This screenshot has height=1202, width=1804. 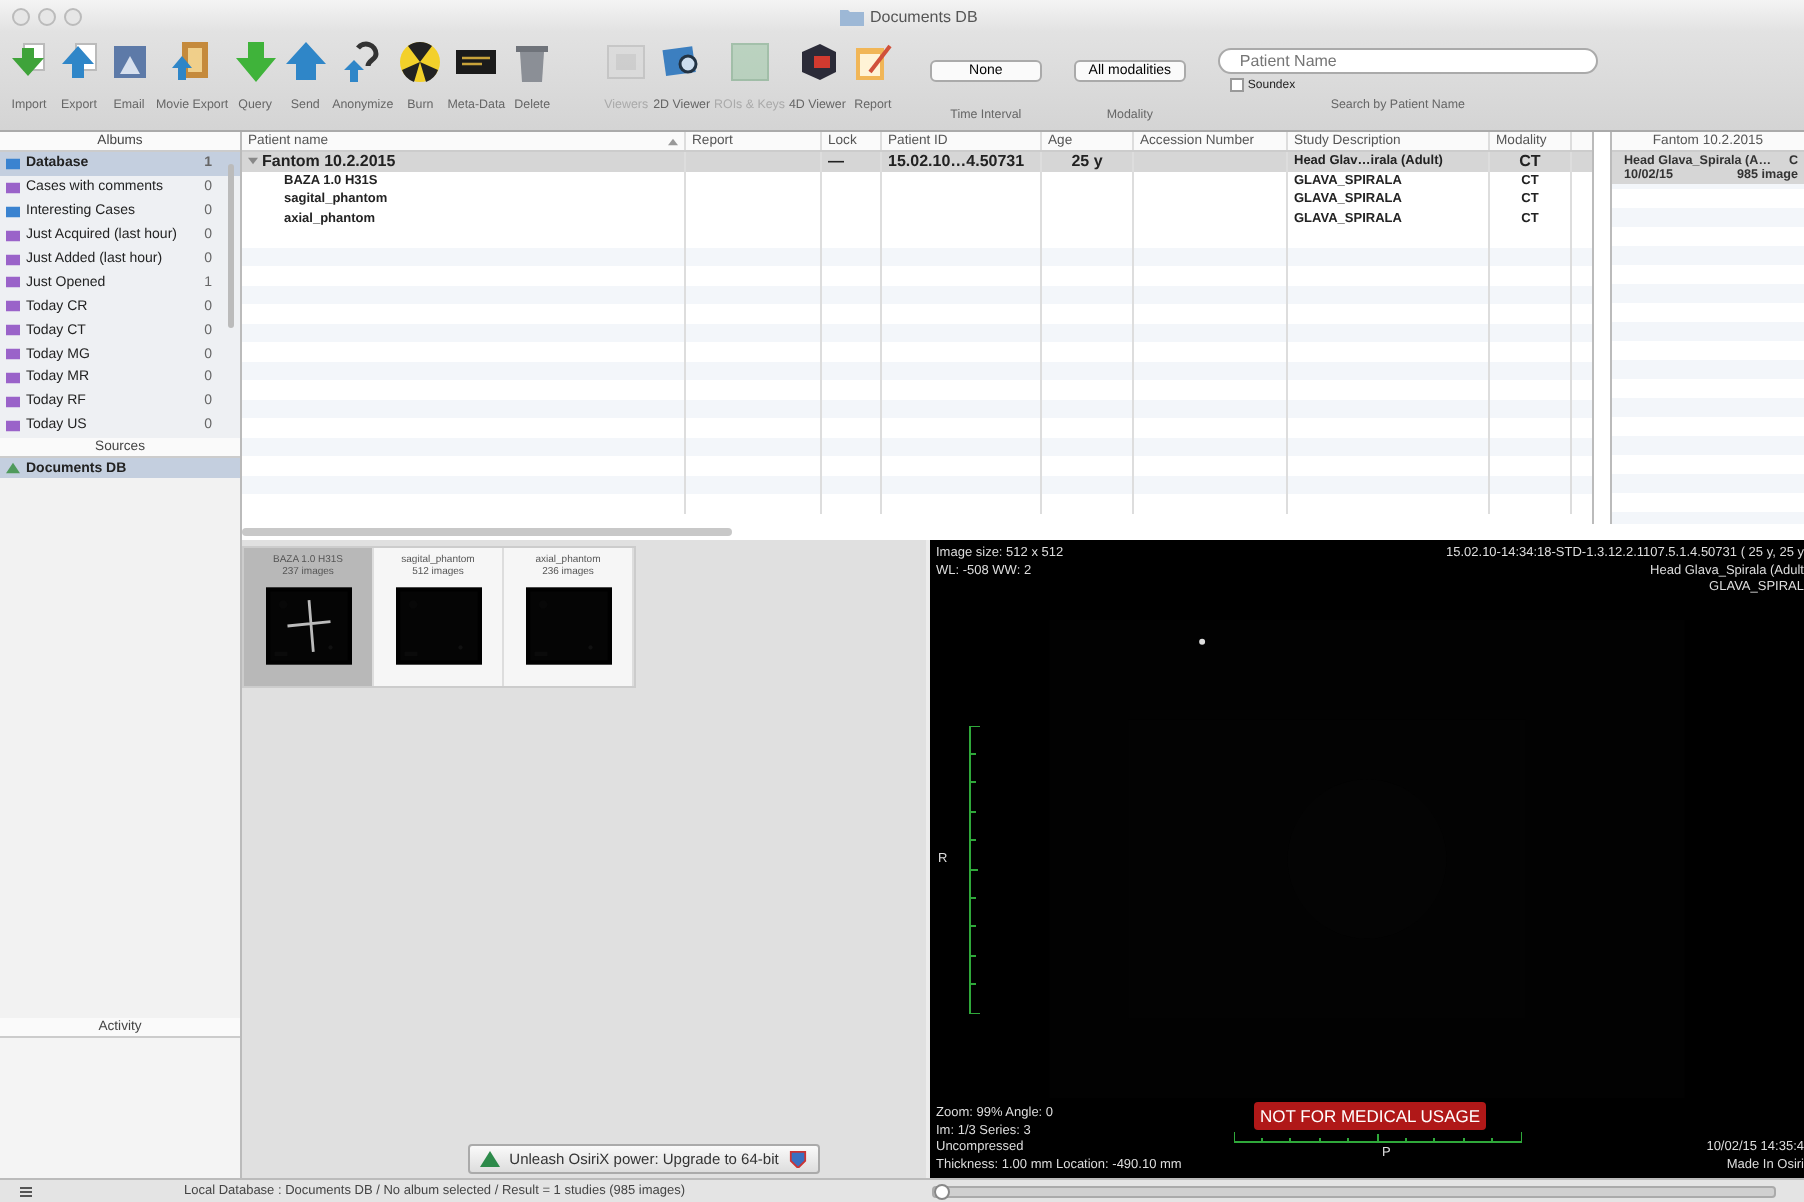 I want to click on checkbox, so click(x=1236, y=85).